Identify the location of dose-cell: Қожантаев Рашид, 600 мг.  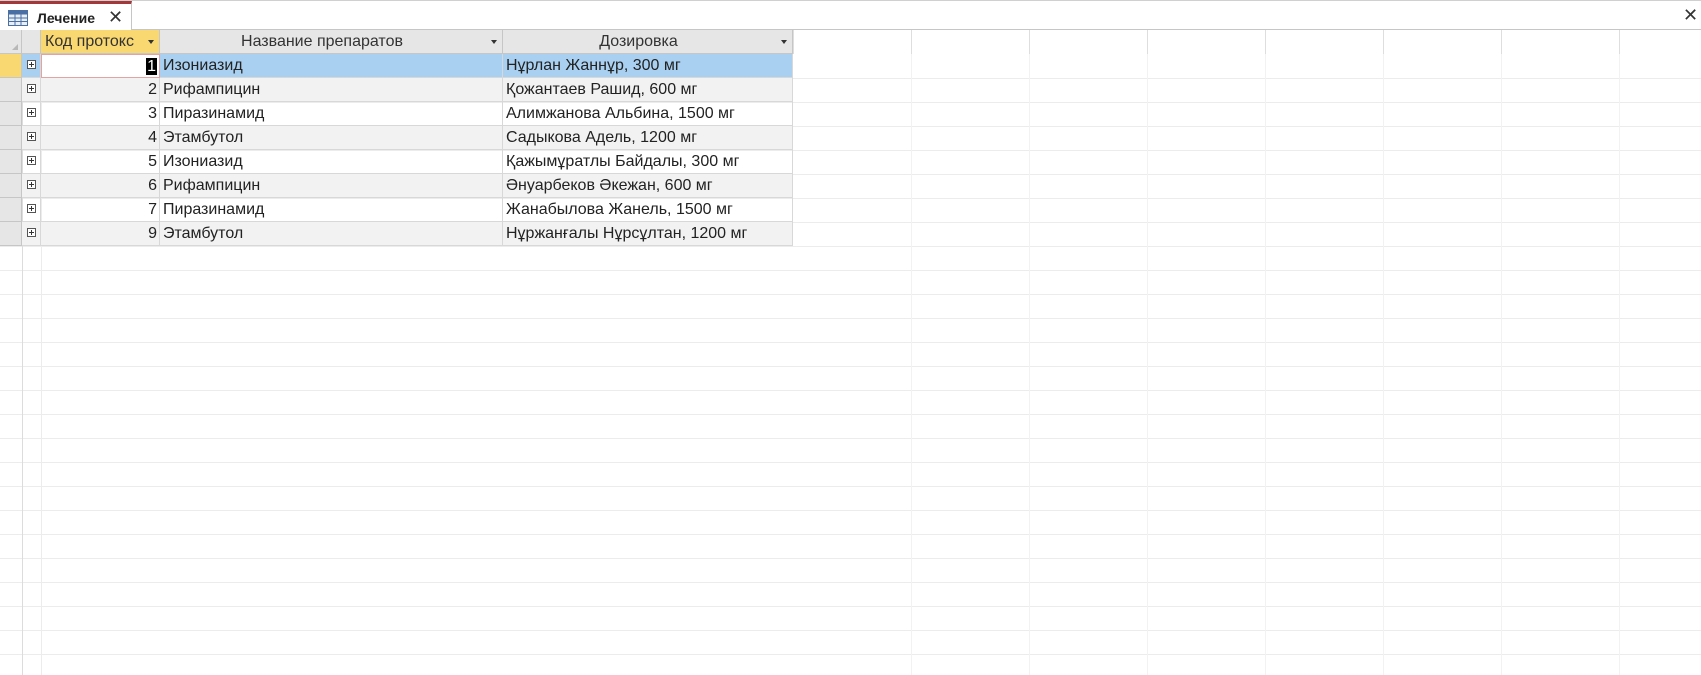
(648, 90).